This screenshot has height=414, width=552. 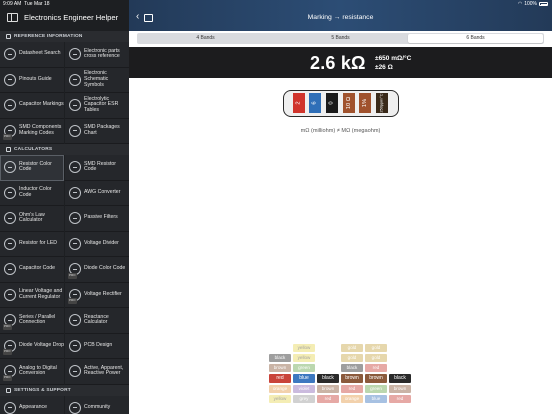 I want to click on resistor-band: 6, so click(x=315, y=103).